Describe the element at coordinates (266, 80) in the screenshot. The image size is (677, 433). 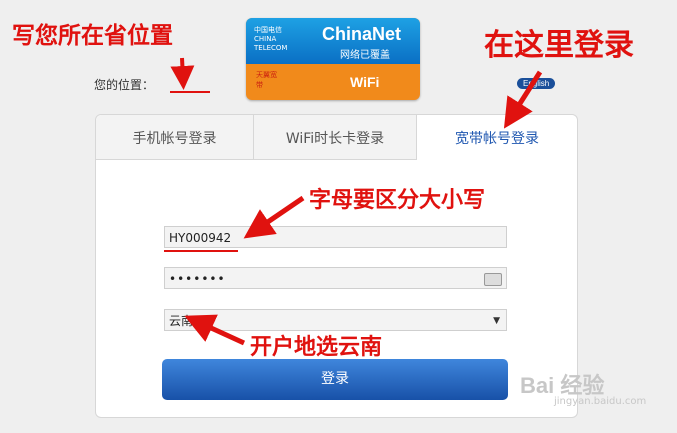
I see `tianyi-logo: 天翼宽带` at that location.